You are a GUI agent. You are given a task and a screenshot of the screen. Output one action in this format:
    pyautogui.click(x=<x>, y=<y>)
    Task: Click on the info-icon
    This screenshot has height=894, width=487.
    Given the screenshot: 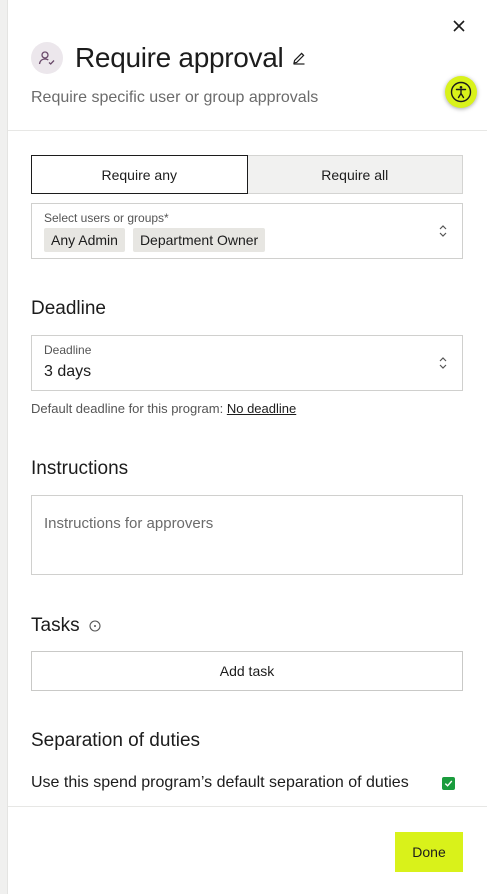 What is the action you would take?
    pyautogui.click(x=95, y=626)
    